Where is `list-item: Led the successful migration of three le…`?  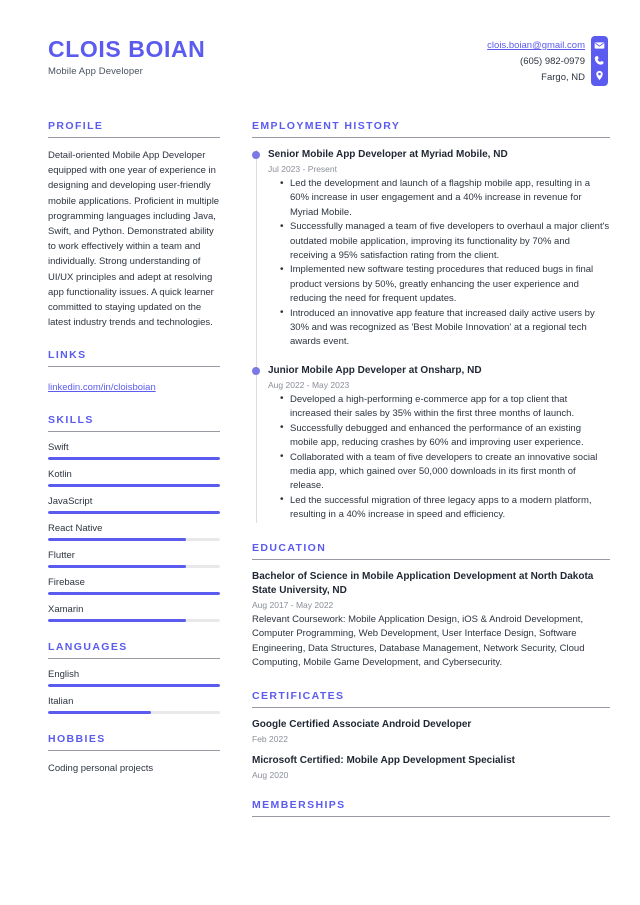
list-item: Led the successful migration of three le… is located at coordinates (445, 508).